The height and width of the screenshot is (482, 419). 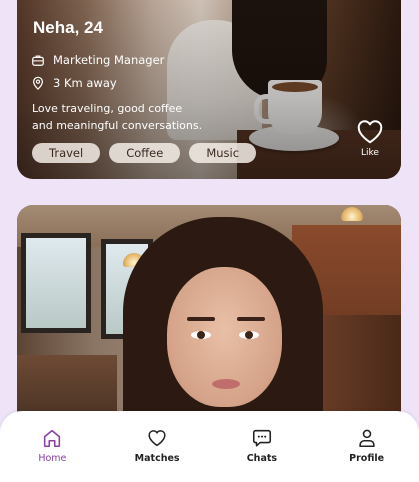 I want to click on heart-outline-icon, so click(x=370, y=132).